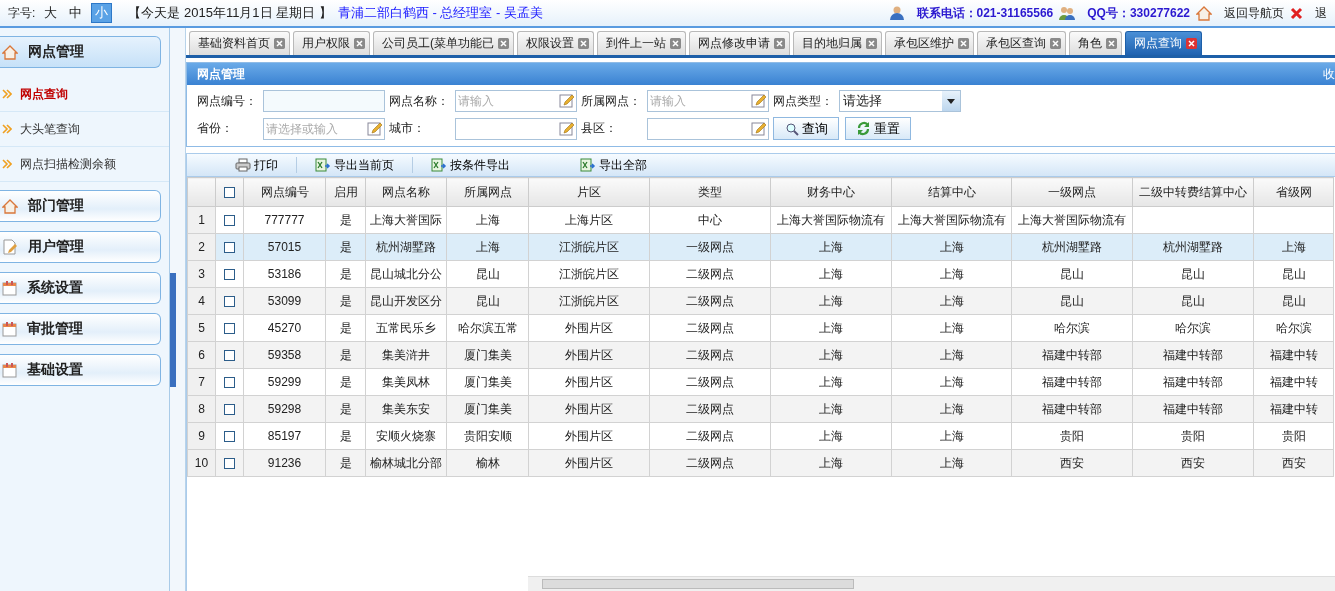 The width and height of the screenshot is (1335, 591). Describe the element at coordinates (76, 13) in the screenshot. I see `font-size-option: 中` at that location.